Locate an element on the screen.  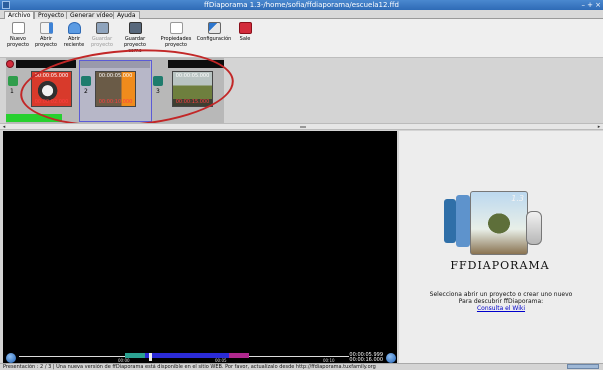
scroll-right-icon: ▸ is located at coordinates (599, 127).